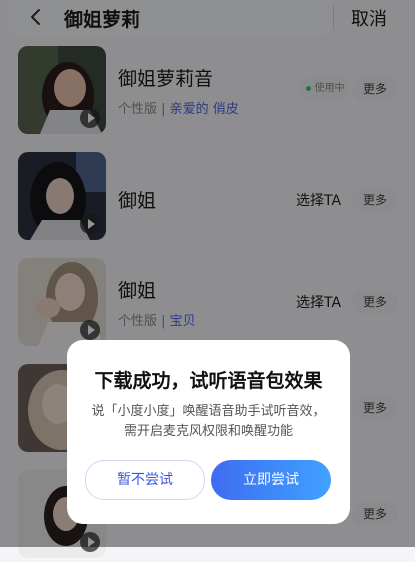 Image resolution: width=415 pixels, height=562 pixels. What do you see at coordinates (145, 480) in the screenshot?
I see `not-now-button: 暂不尝试` at bounding box center [145, 480].